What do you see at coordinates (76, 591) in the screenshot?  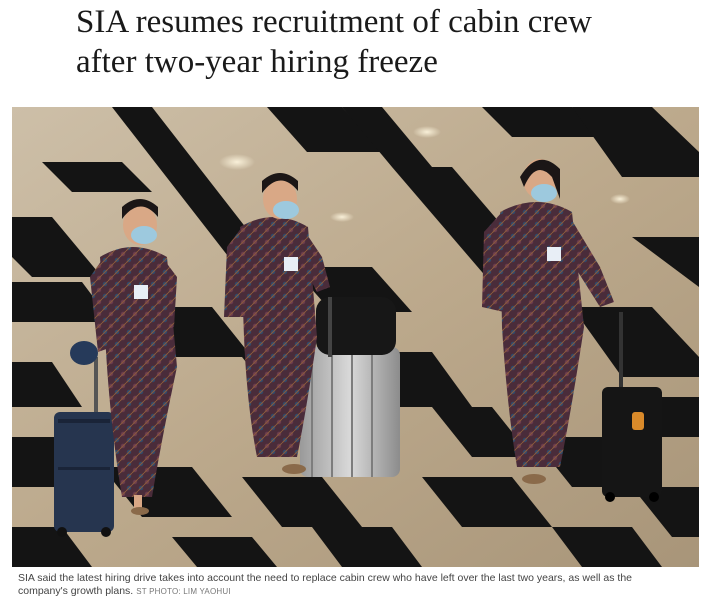 I see `caption-line-2: company's growth plans.` at bounding box center [76, 591].